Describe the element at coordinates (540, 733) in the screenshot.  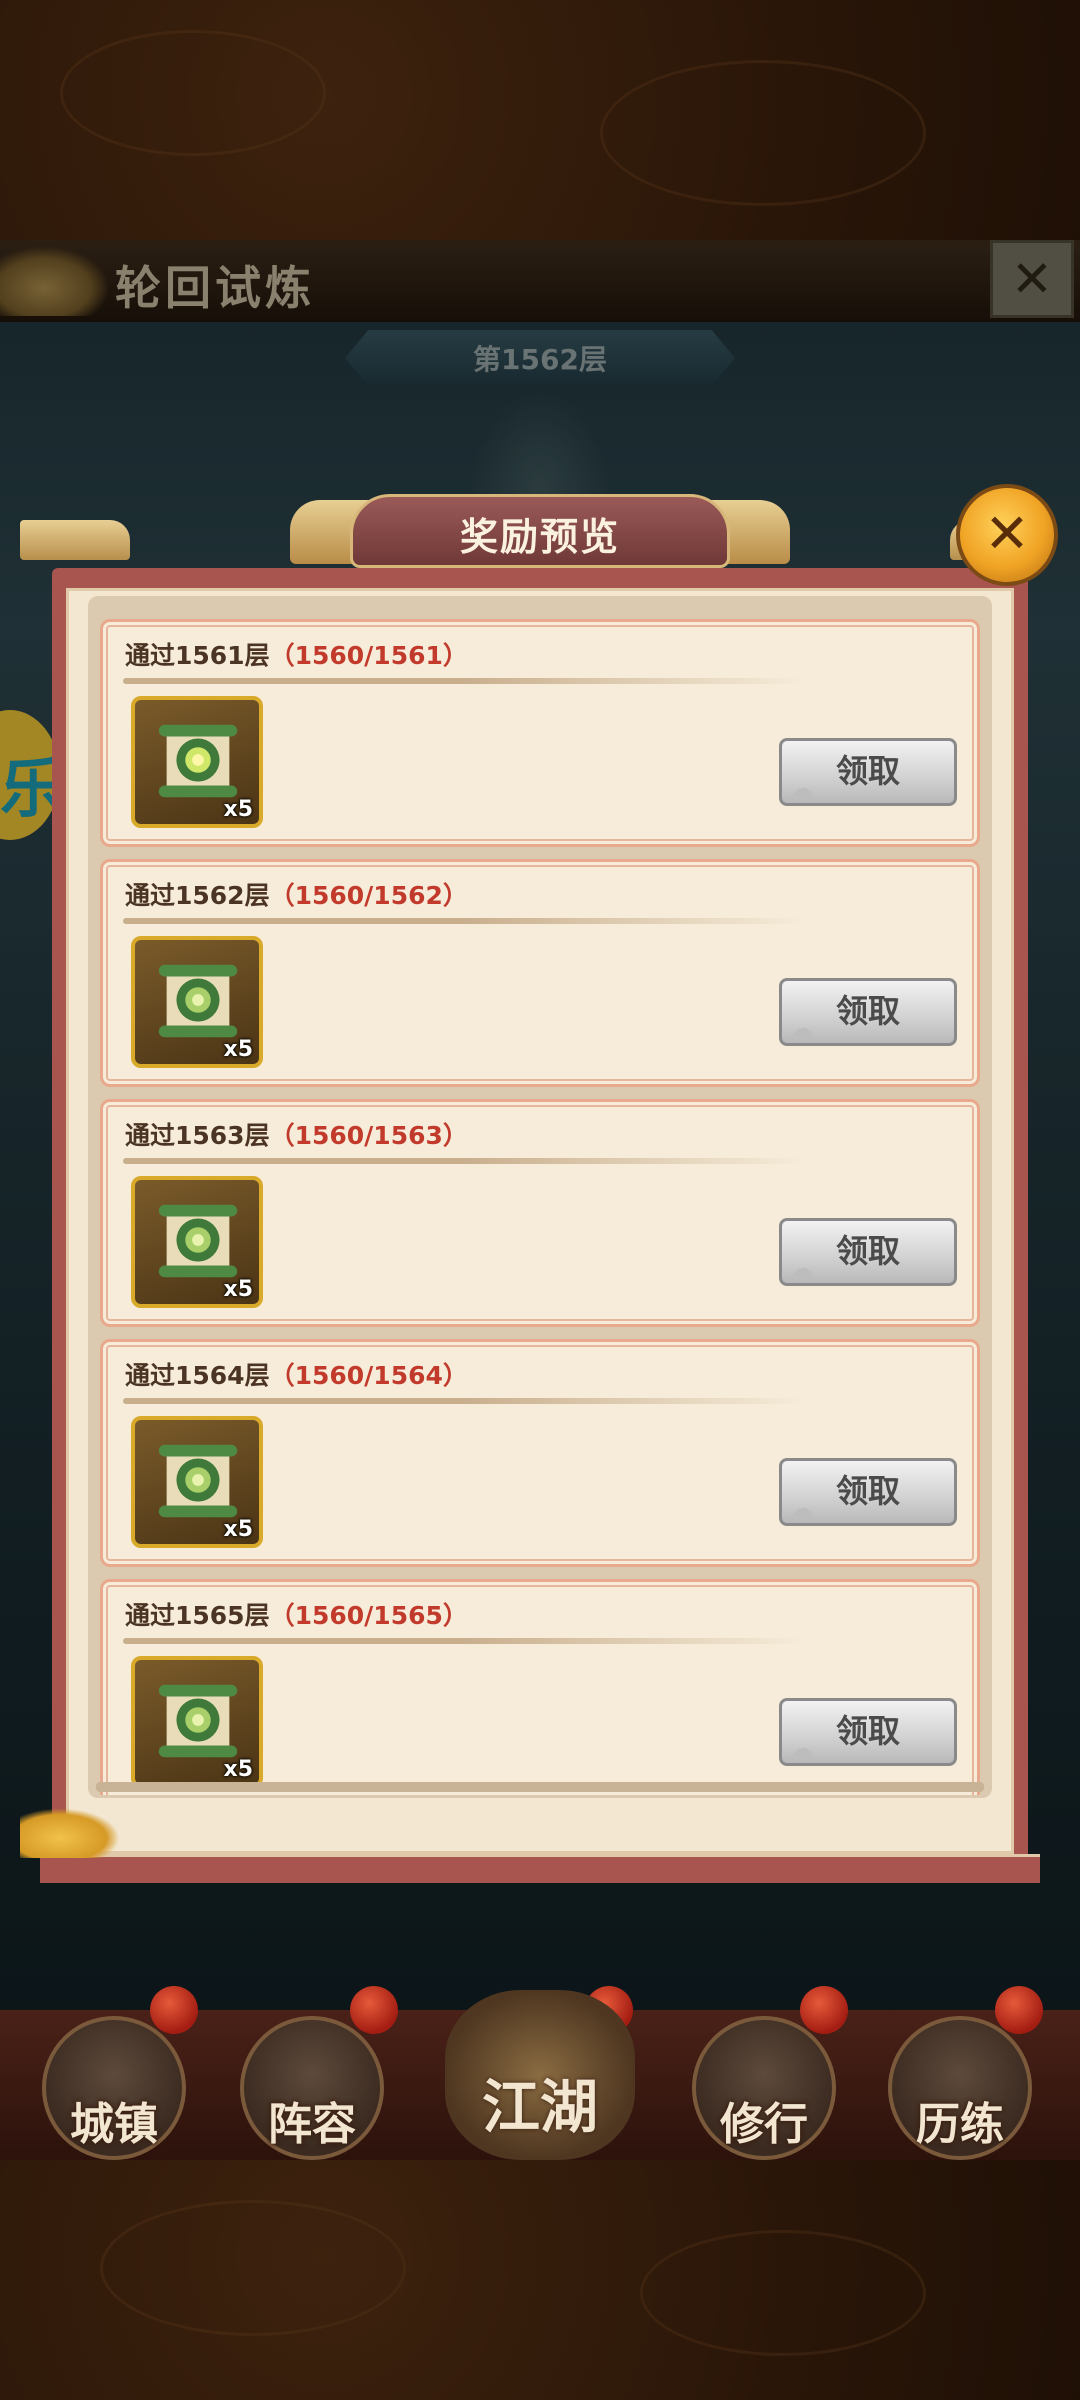
I see `reward-row: 通过1561层（1560/1561） x5 ☁ 领取` at that location.